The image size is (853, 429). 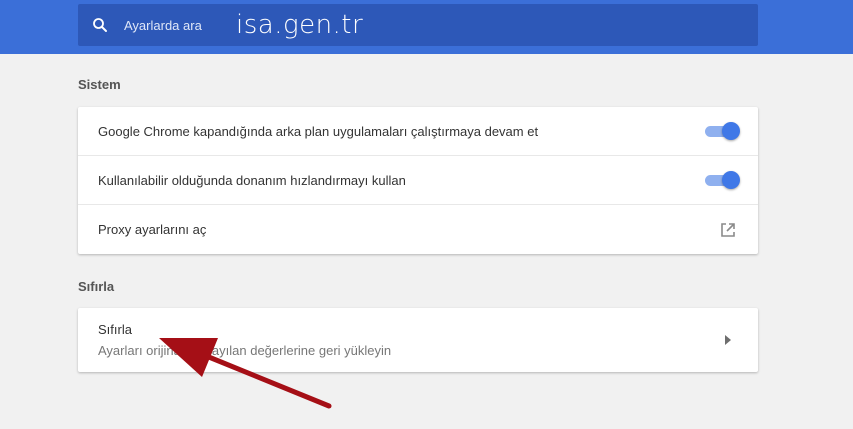 What do you see at coordinates (300, 25) in the screenshot?
I see `watermark-text: isa.gen.tr` at bounding box center [300, 25].